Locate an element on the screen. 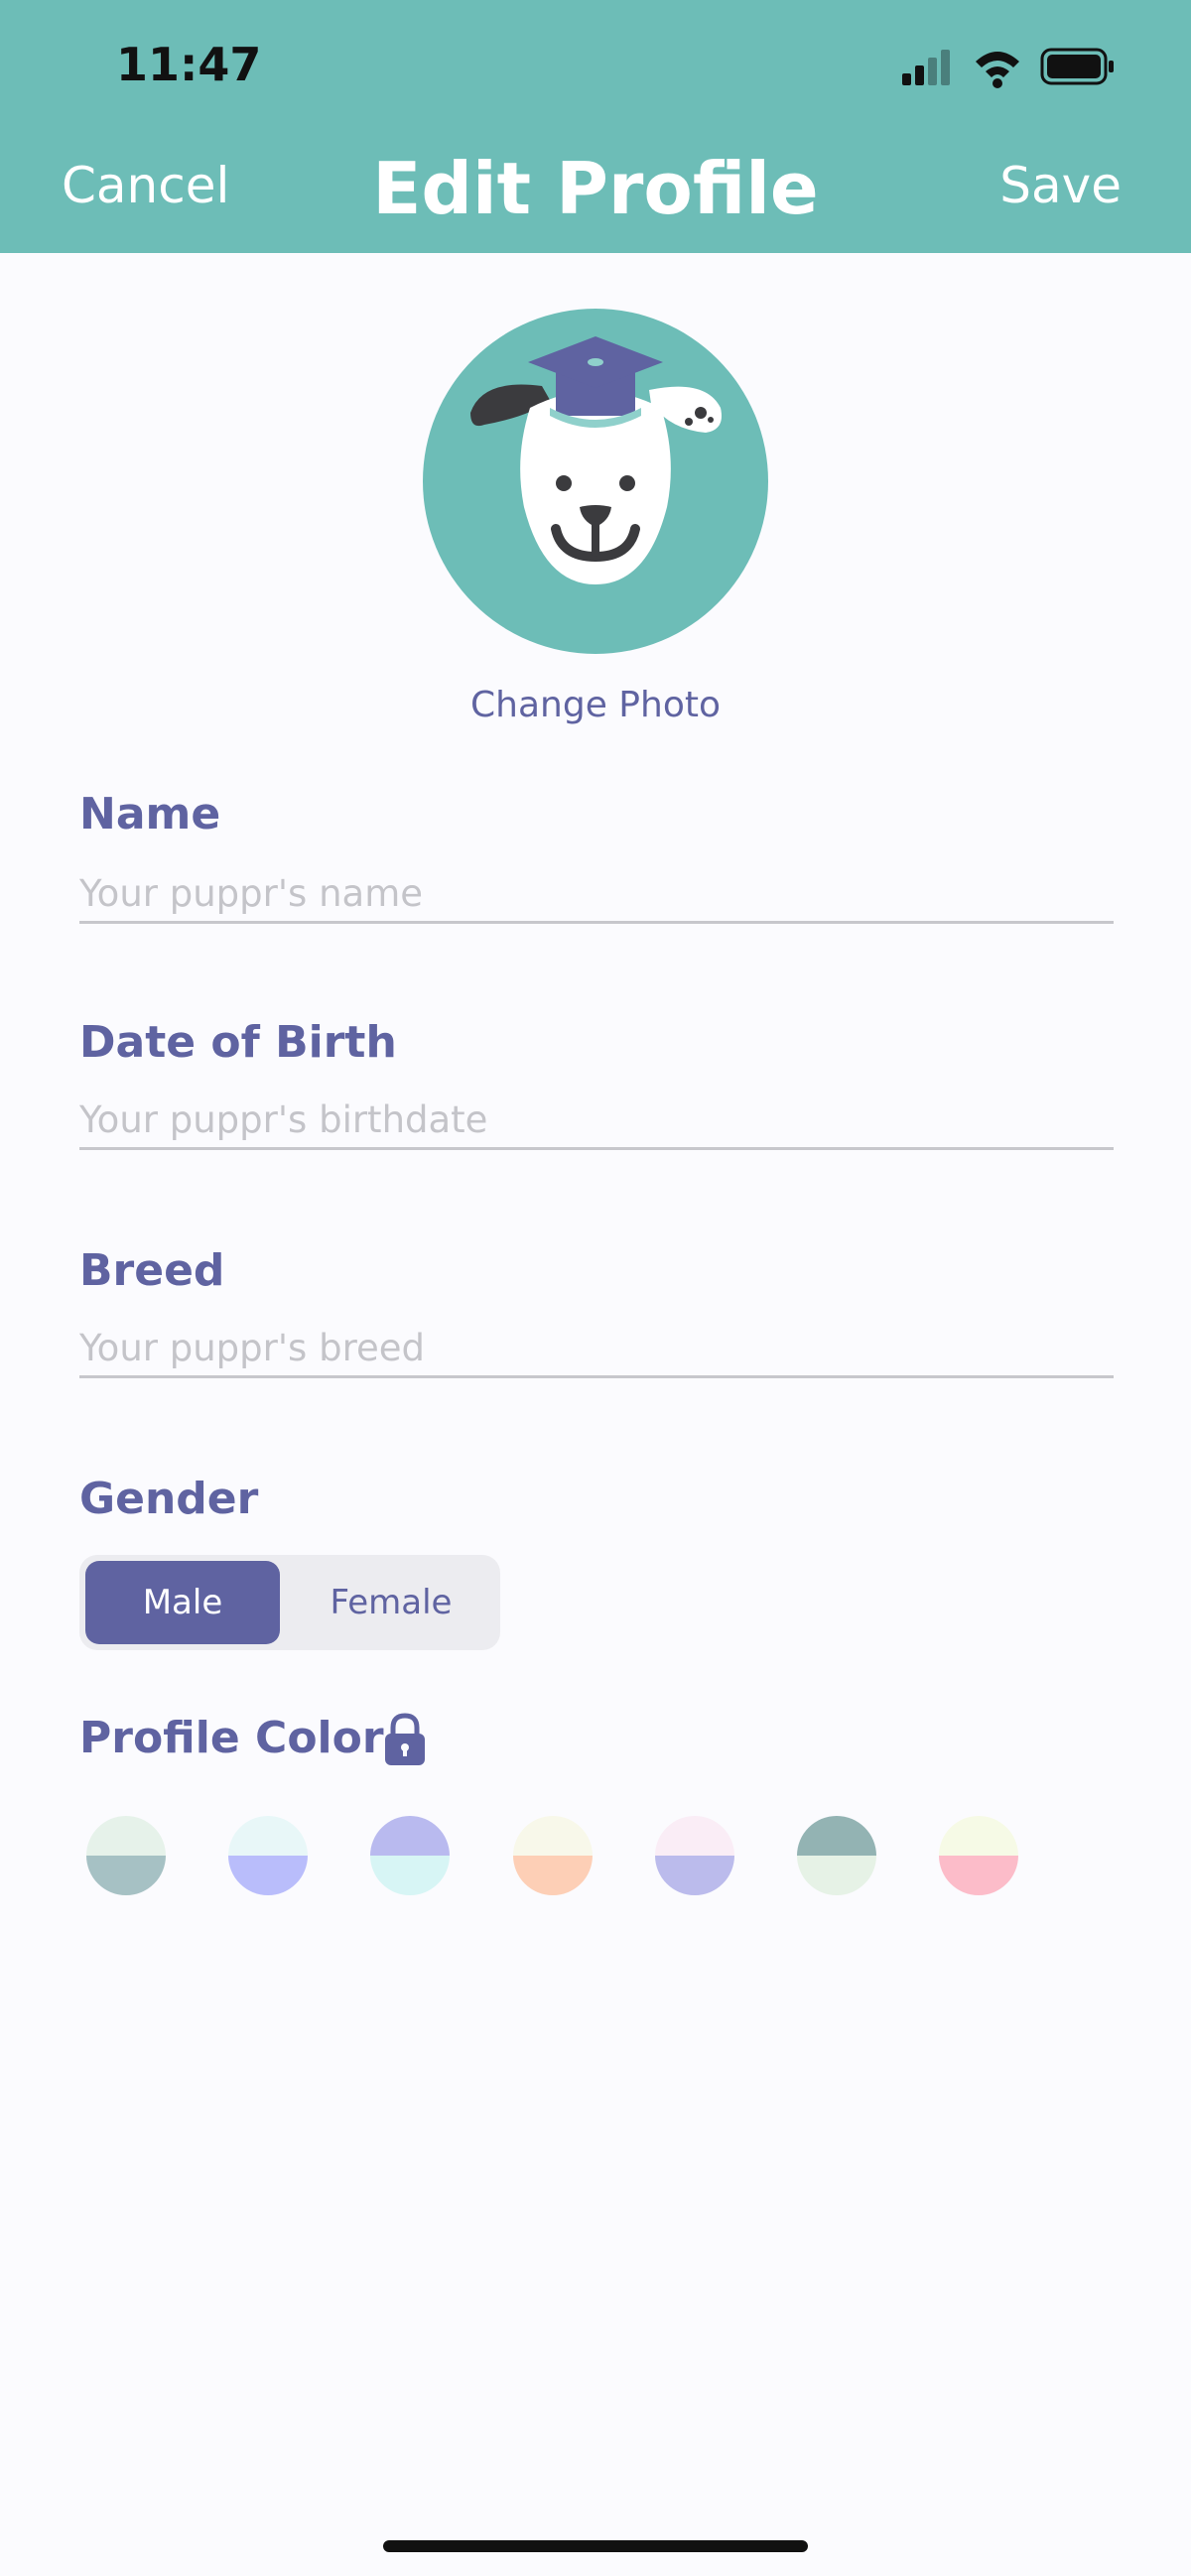 The image size is (1191, 2576). dog-graduate-icon is located at coordinates (596, 460).